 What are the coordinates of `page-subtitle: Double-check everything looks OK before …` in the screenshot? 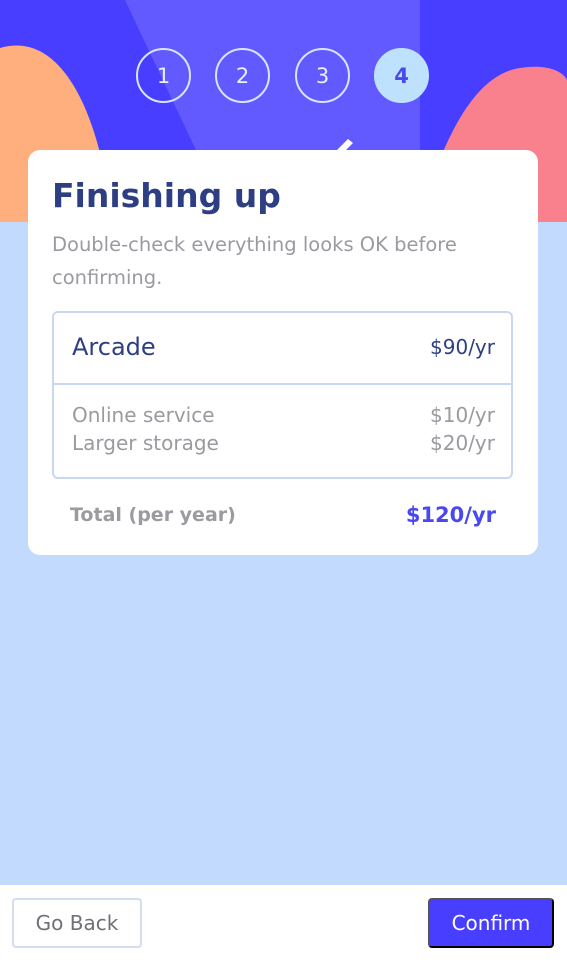 It's located at (254, 261).